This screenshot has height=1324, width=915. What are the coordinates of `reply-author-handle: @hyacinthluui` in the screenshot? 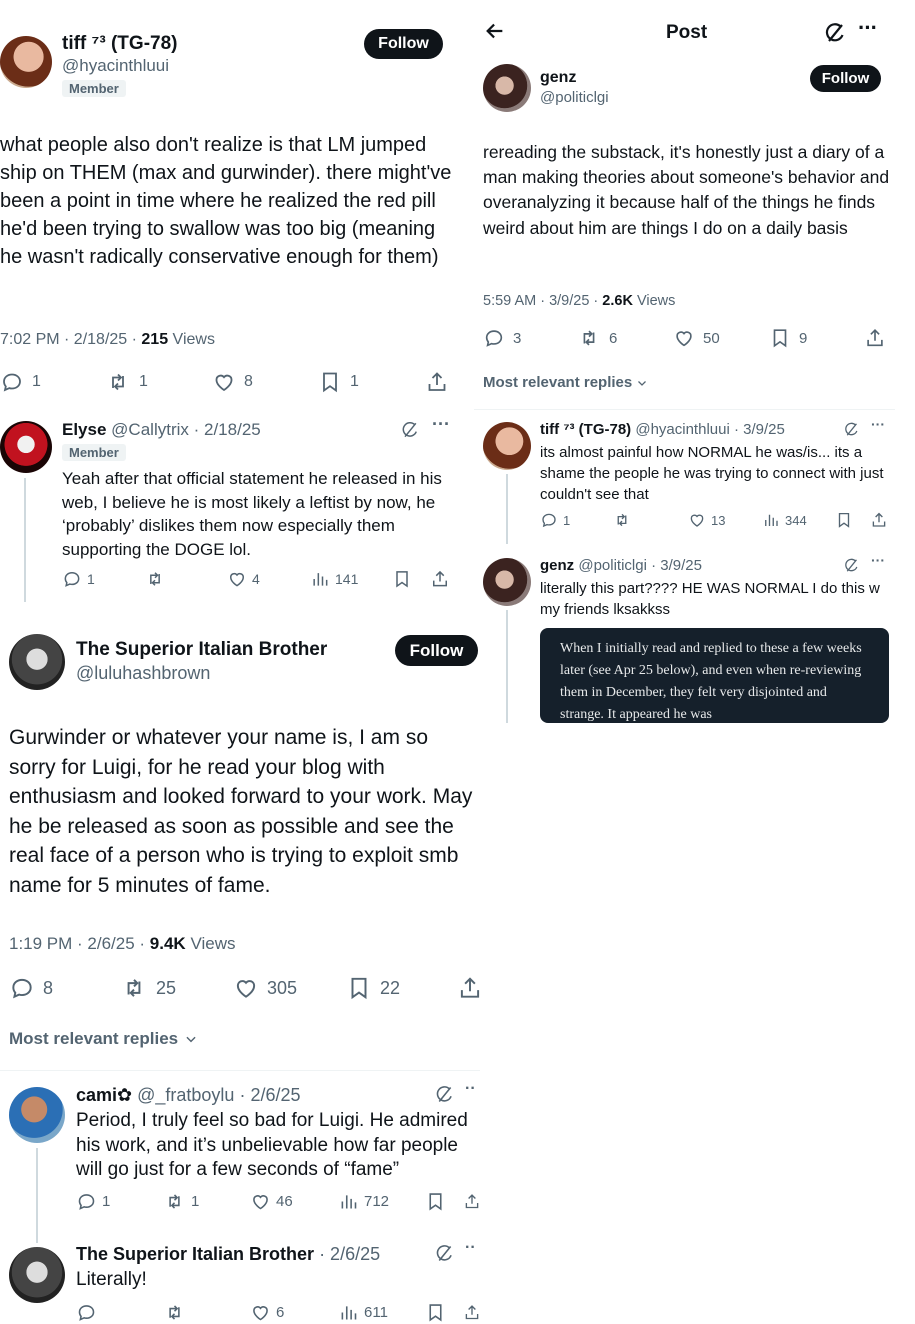 It's located at (682, 429).